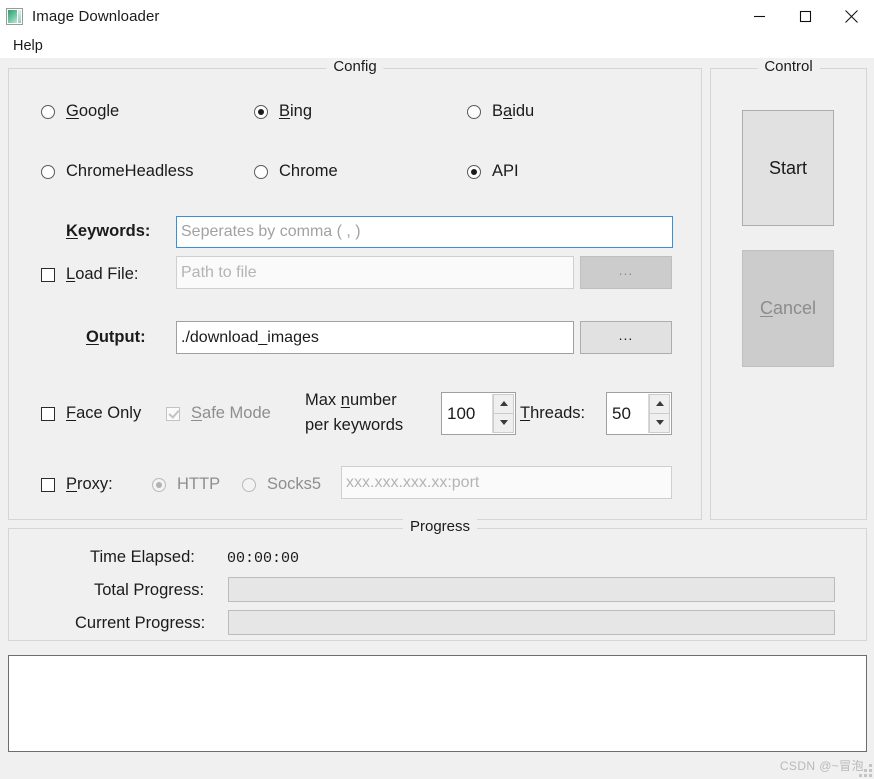 The width and height of the screenshot is (874, 779). I want to click on radio-chrome: Chrome, so click(296, 171).